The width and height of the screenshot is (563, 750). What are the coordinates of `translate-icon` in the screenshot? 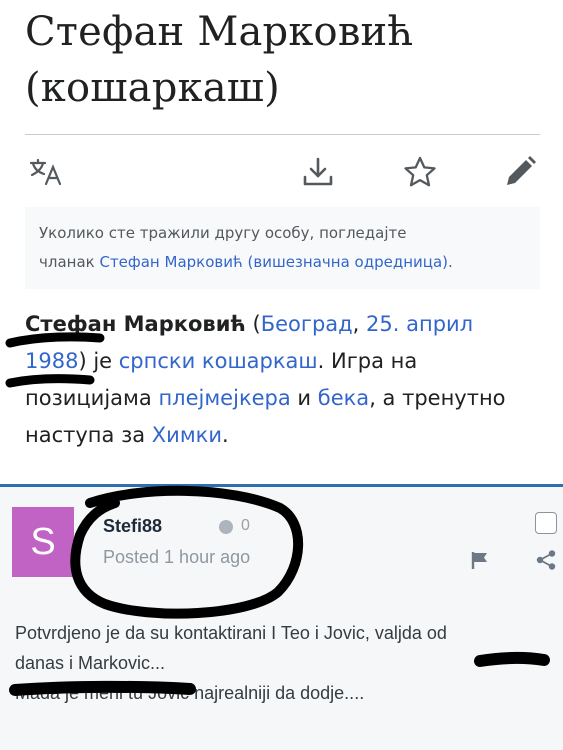 It's located at (46, 172).